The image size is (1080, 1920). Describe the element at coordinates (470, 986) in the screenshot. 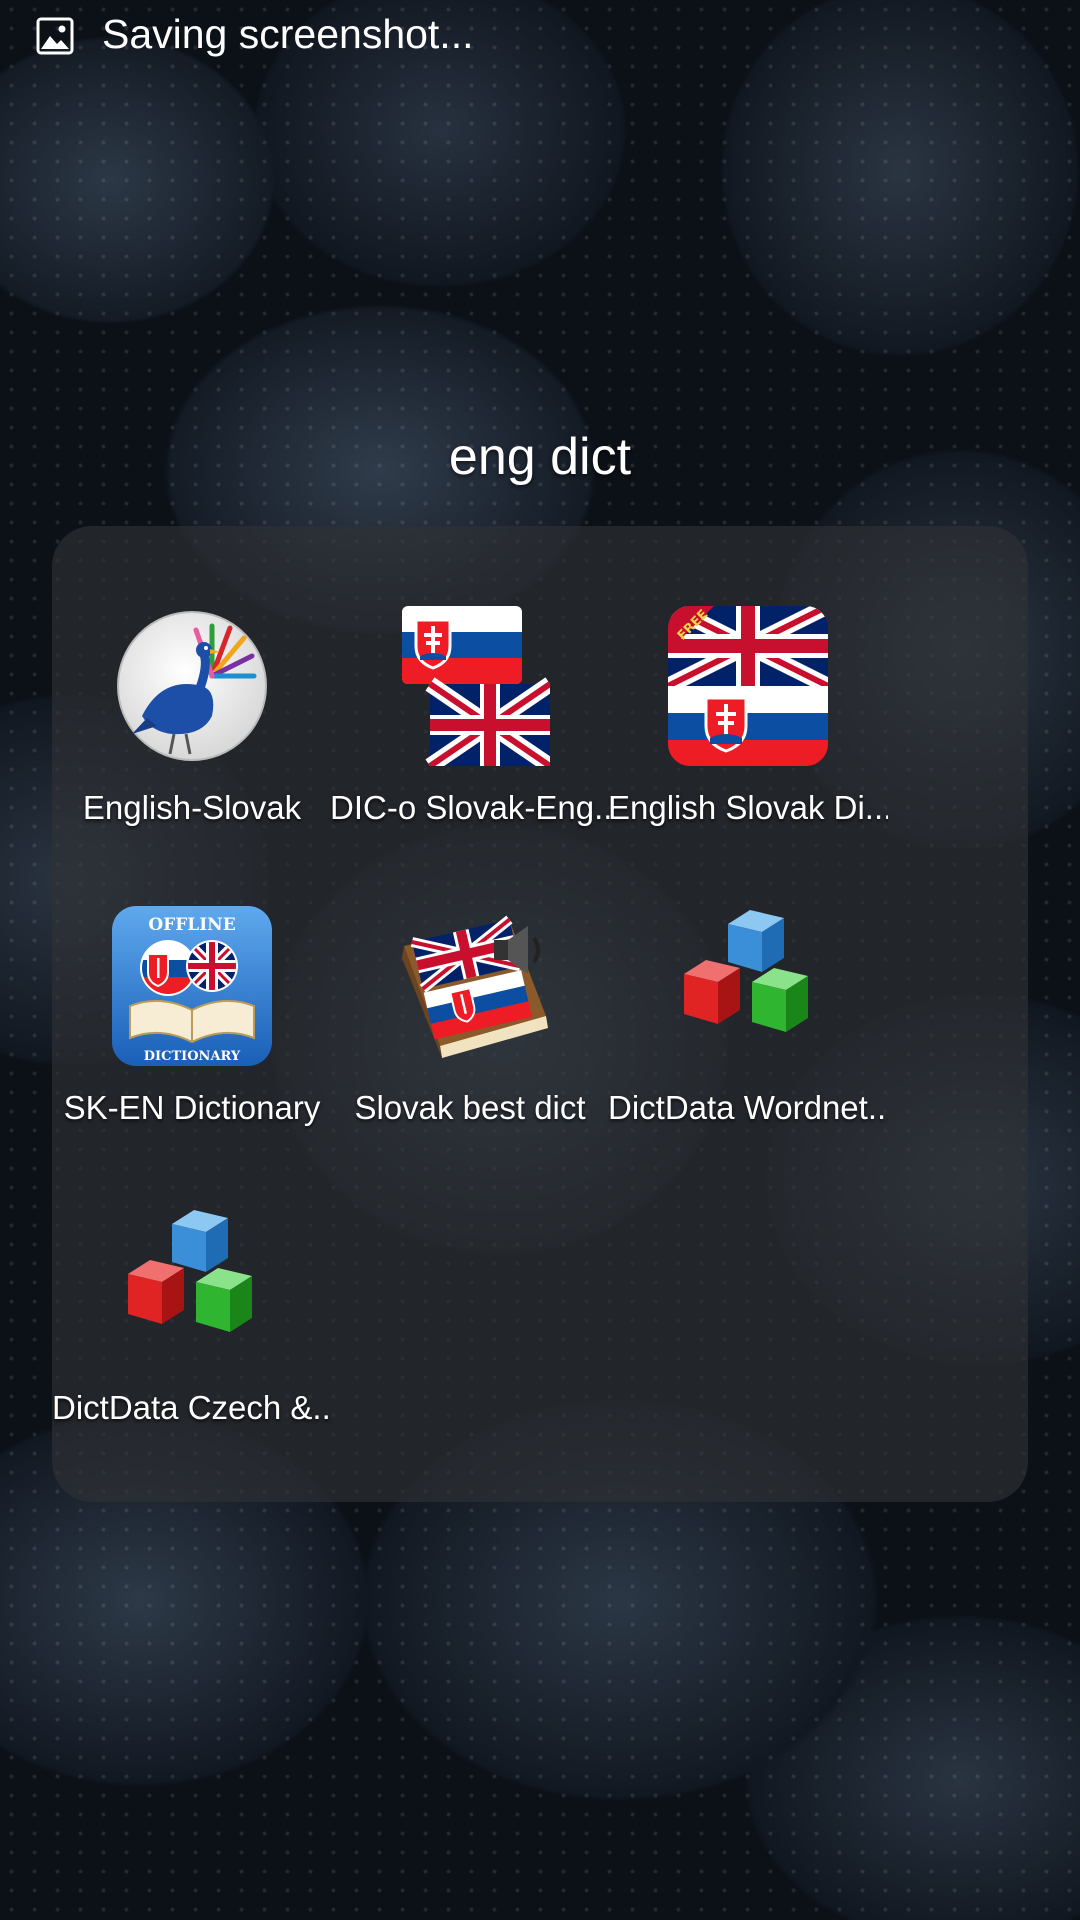

I see `book-speaker-icon` at that location.